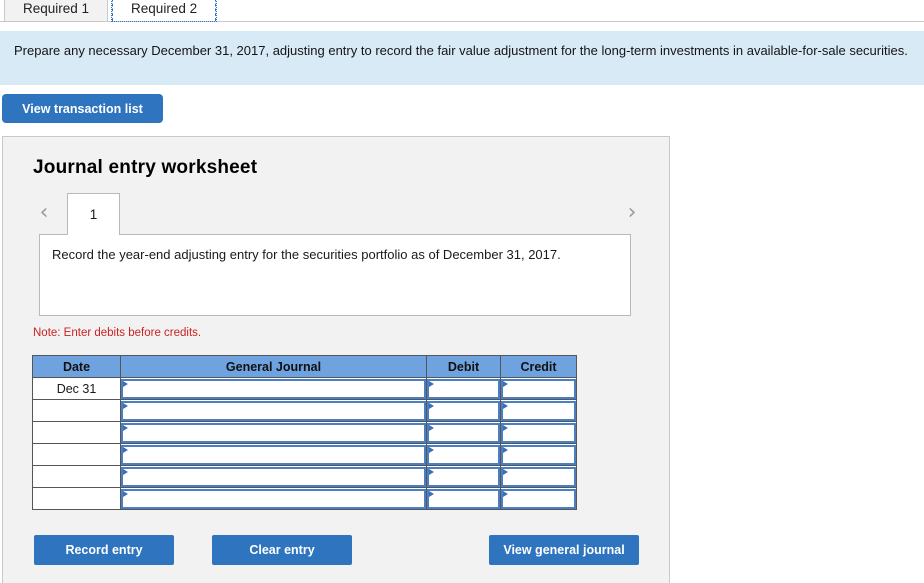  I want to click on worksheet-sheet-tab-1: 1, so click(93, 214).